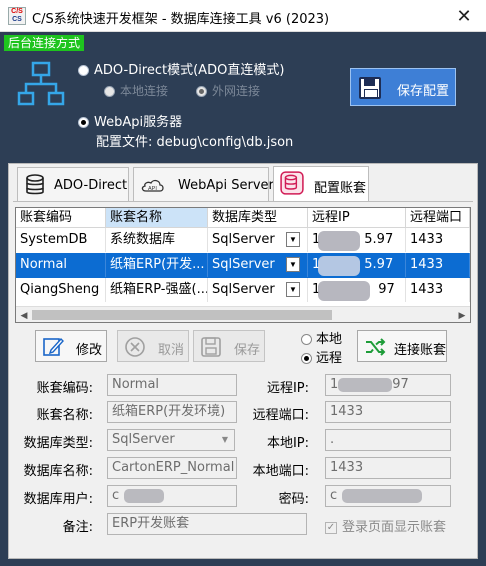 The width and height of the screenshot is (486, 566). I want to click on webapi-server-radio, so click(83, 122).